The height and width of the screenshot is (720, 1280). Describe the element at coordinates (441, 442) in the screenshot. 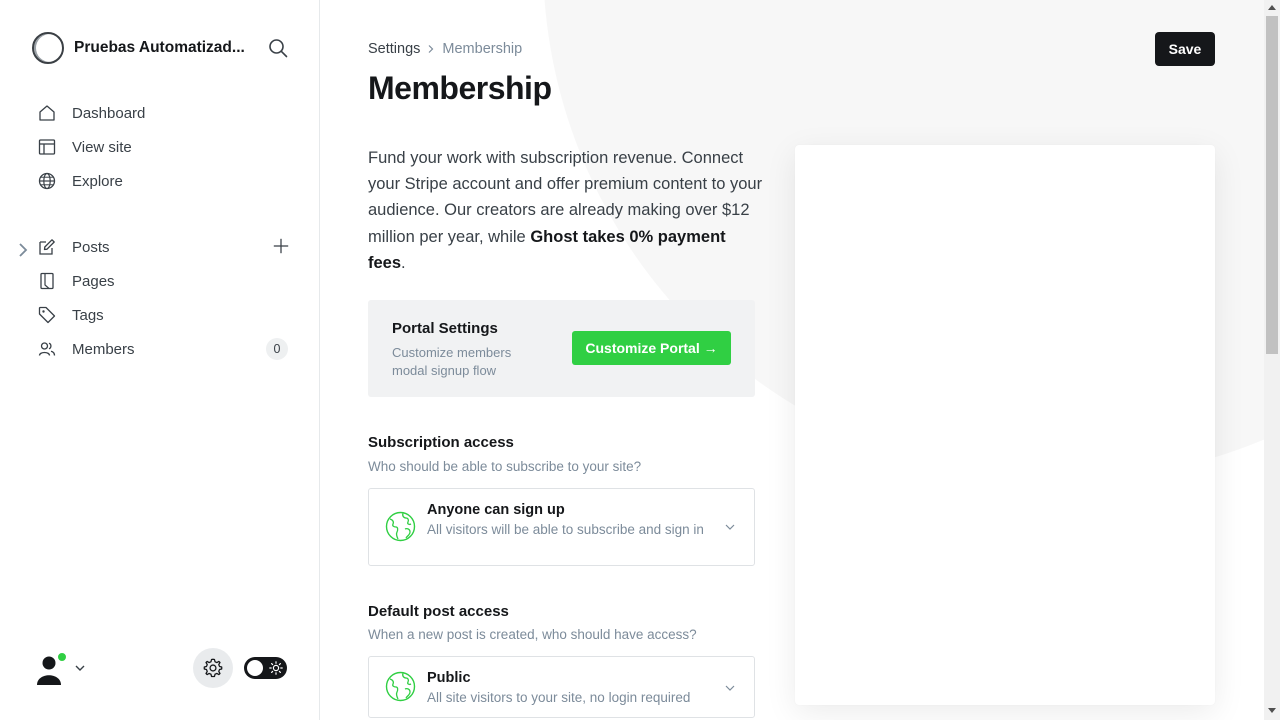

I see `subscription-access-title: Subscription access` at that location.